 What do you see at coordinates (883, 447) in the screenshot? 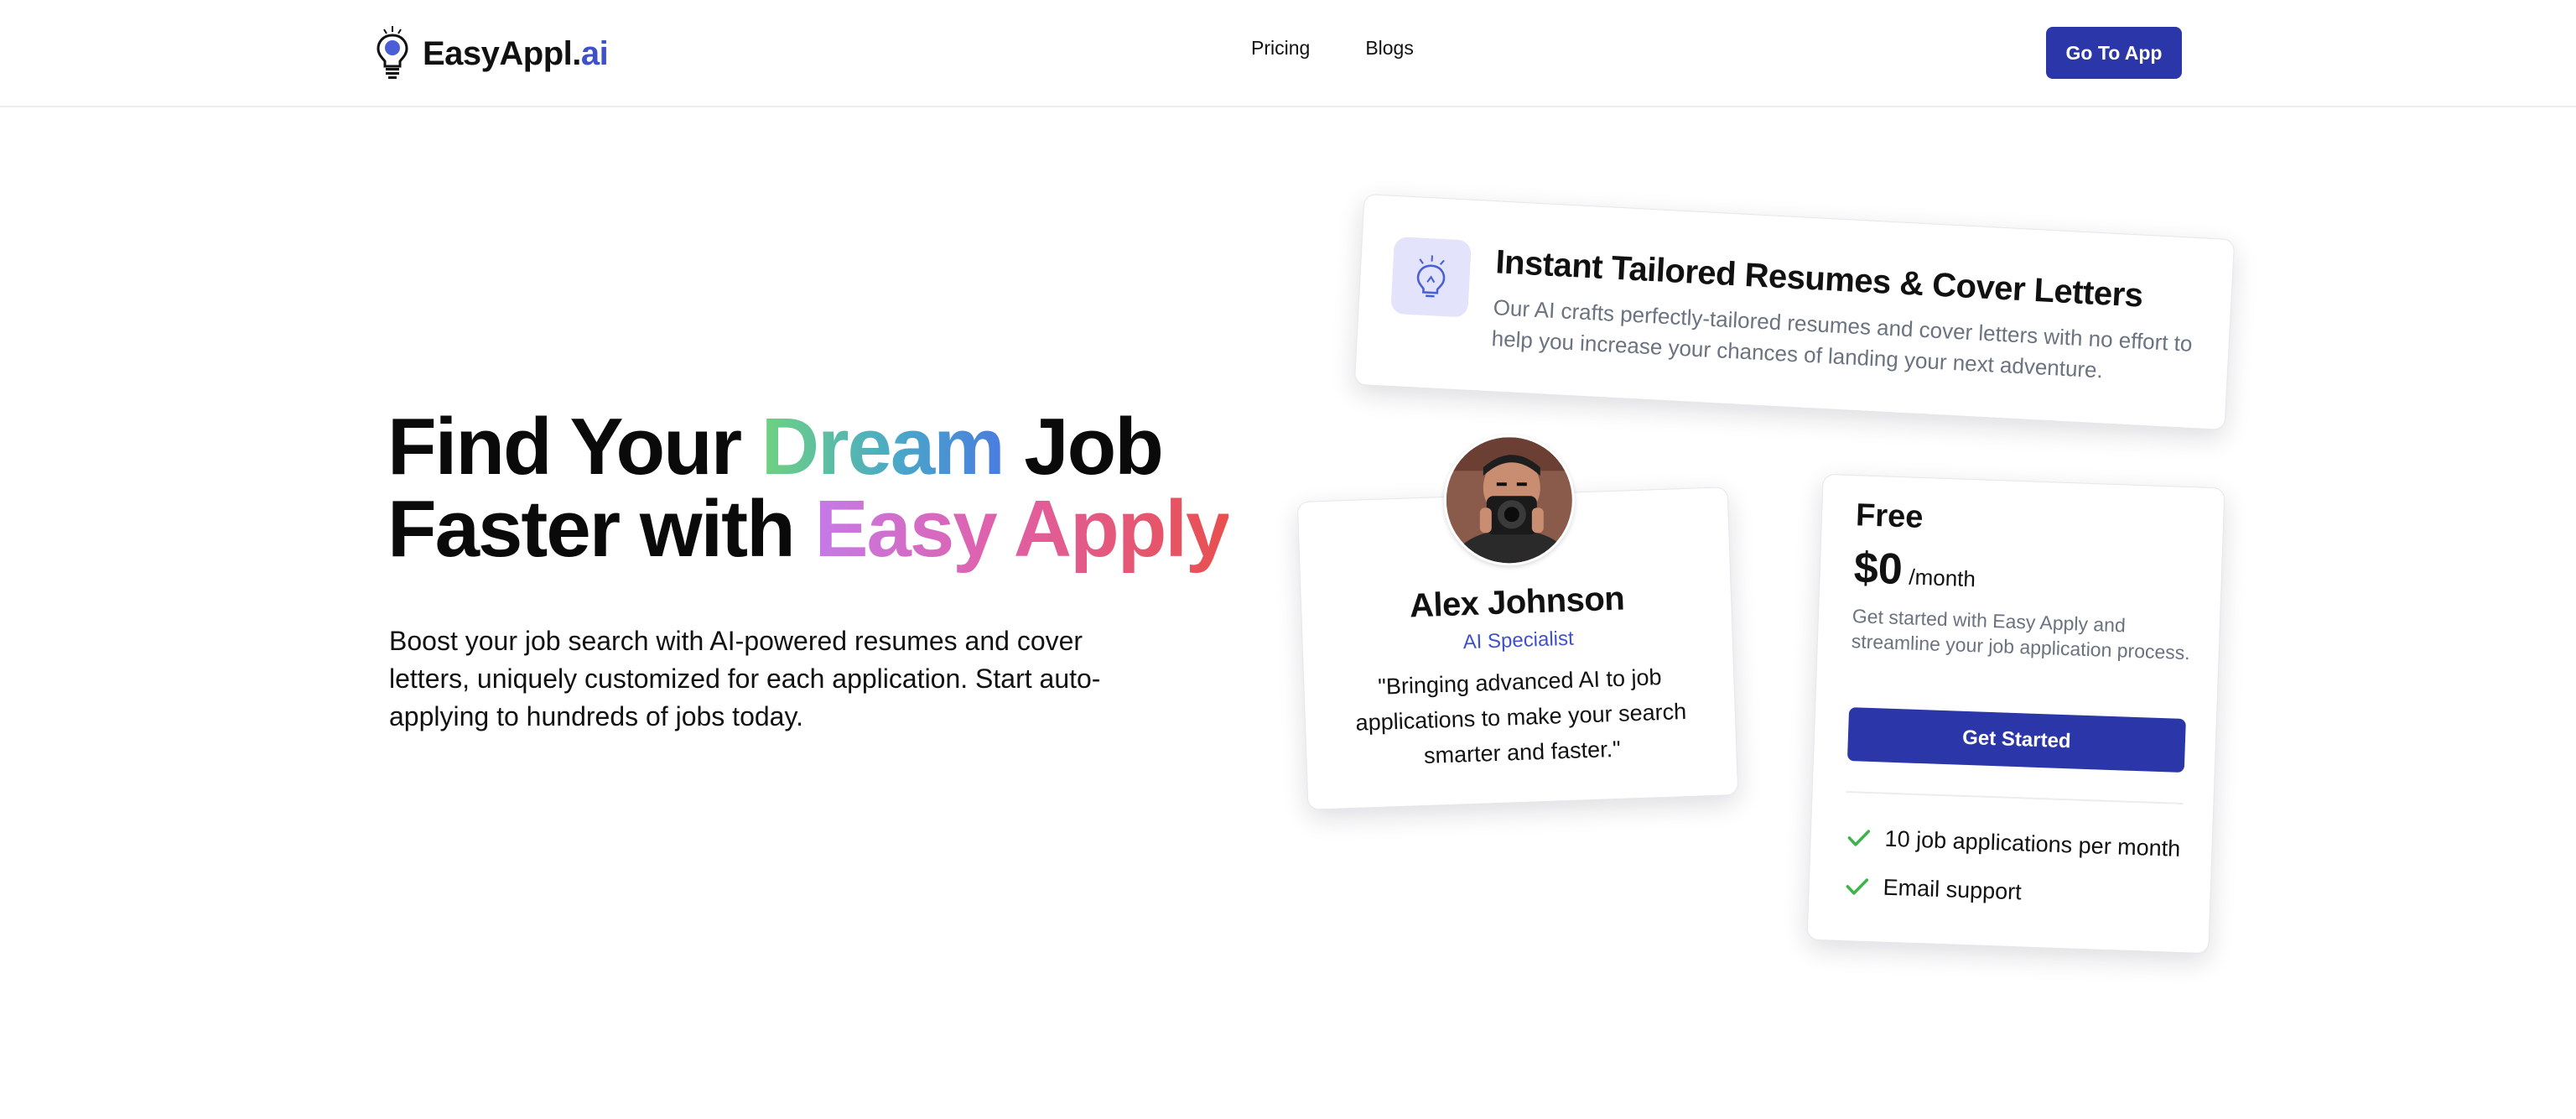
I see `highlight-dream: Dream` at bounding box center [883, 447].